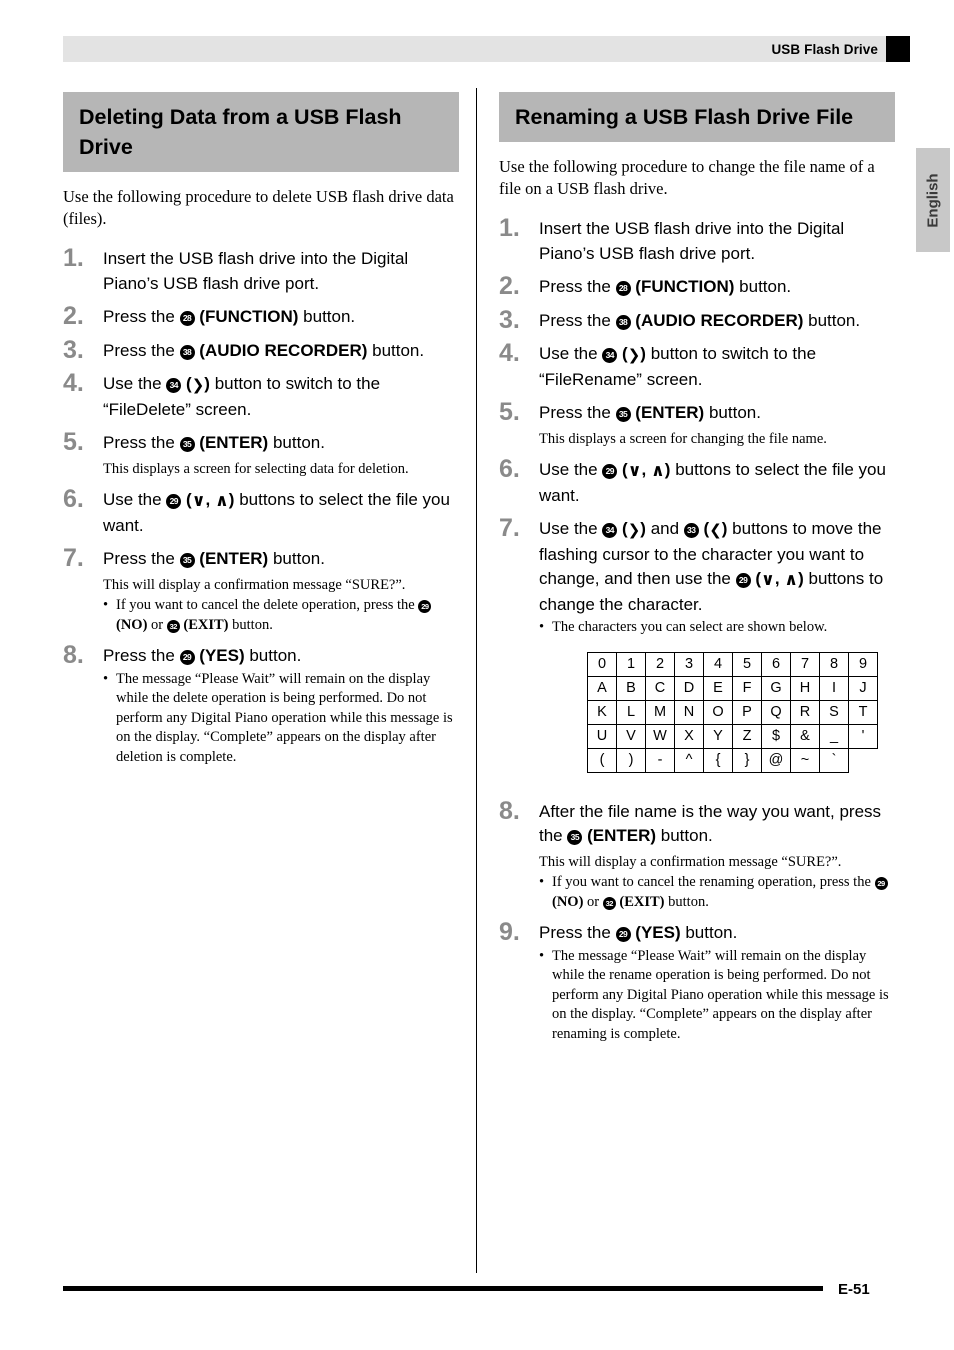 The image size is (954, 1350). I want to click on character-cell: 2, so click(660, 664).